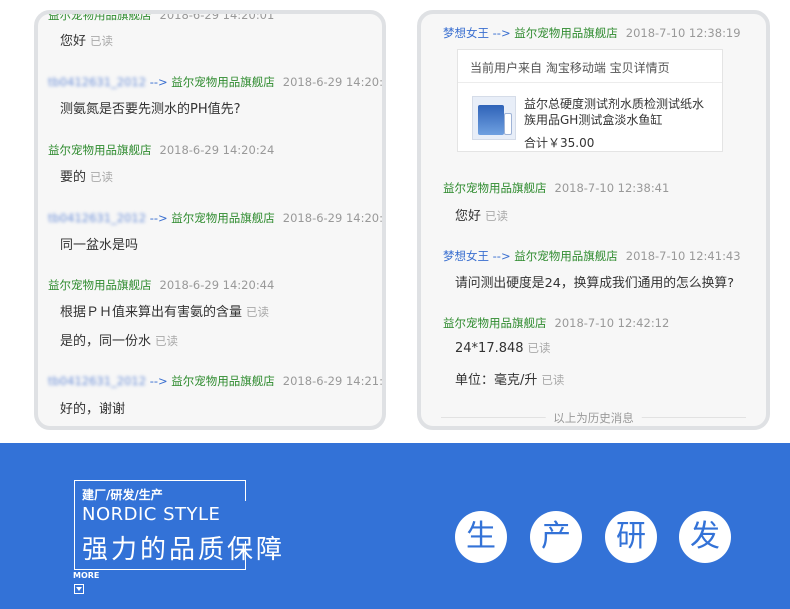 The height and width of the screenshot is (609, 790). I want to click on message-body: 根据ＰＨ值来算出有害氨的含量 已读, so click(164, 310).